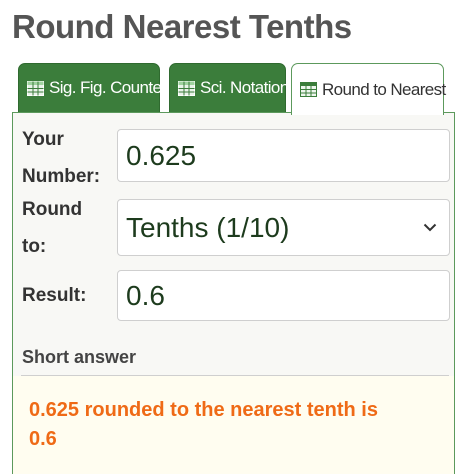 The image size is (474, 474). What do you see at coordinates (244, 87) in the screenshot?
I see `tab-label: Sci. Notation` at bounding box center [244, 87].